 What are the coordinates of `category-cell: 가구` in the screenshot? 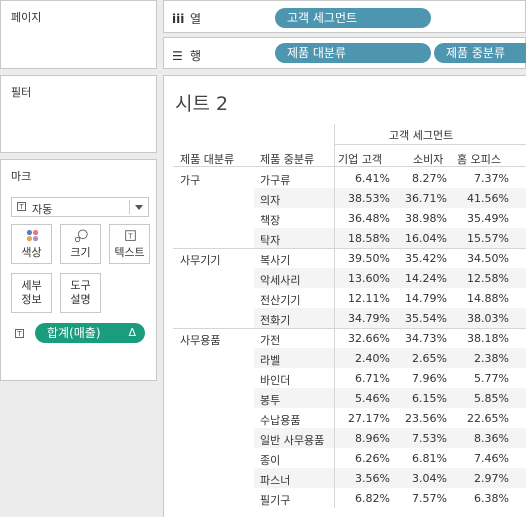 It's located at (190, 180).